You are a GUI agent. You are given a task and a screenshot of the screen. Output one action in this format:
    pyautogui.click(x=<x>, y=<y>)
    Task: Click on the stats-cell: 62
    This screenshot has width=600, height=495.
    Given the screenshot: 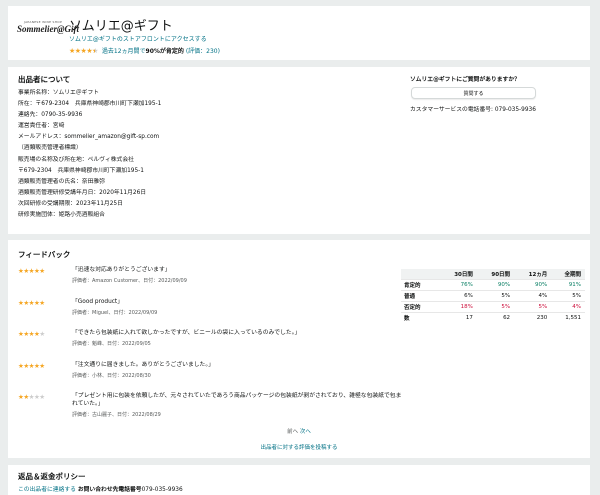 What is the action you would take?
    pyautogui.click(x=495, y=318)
    